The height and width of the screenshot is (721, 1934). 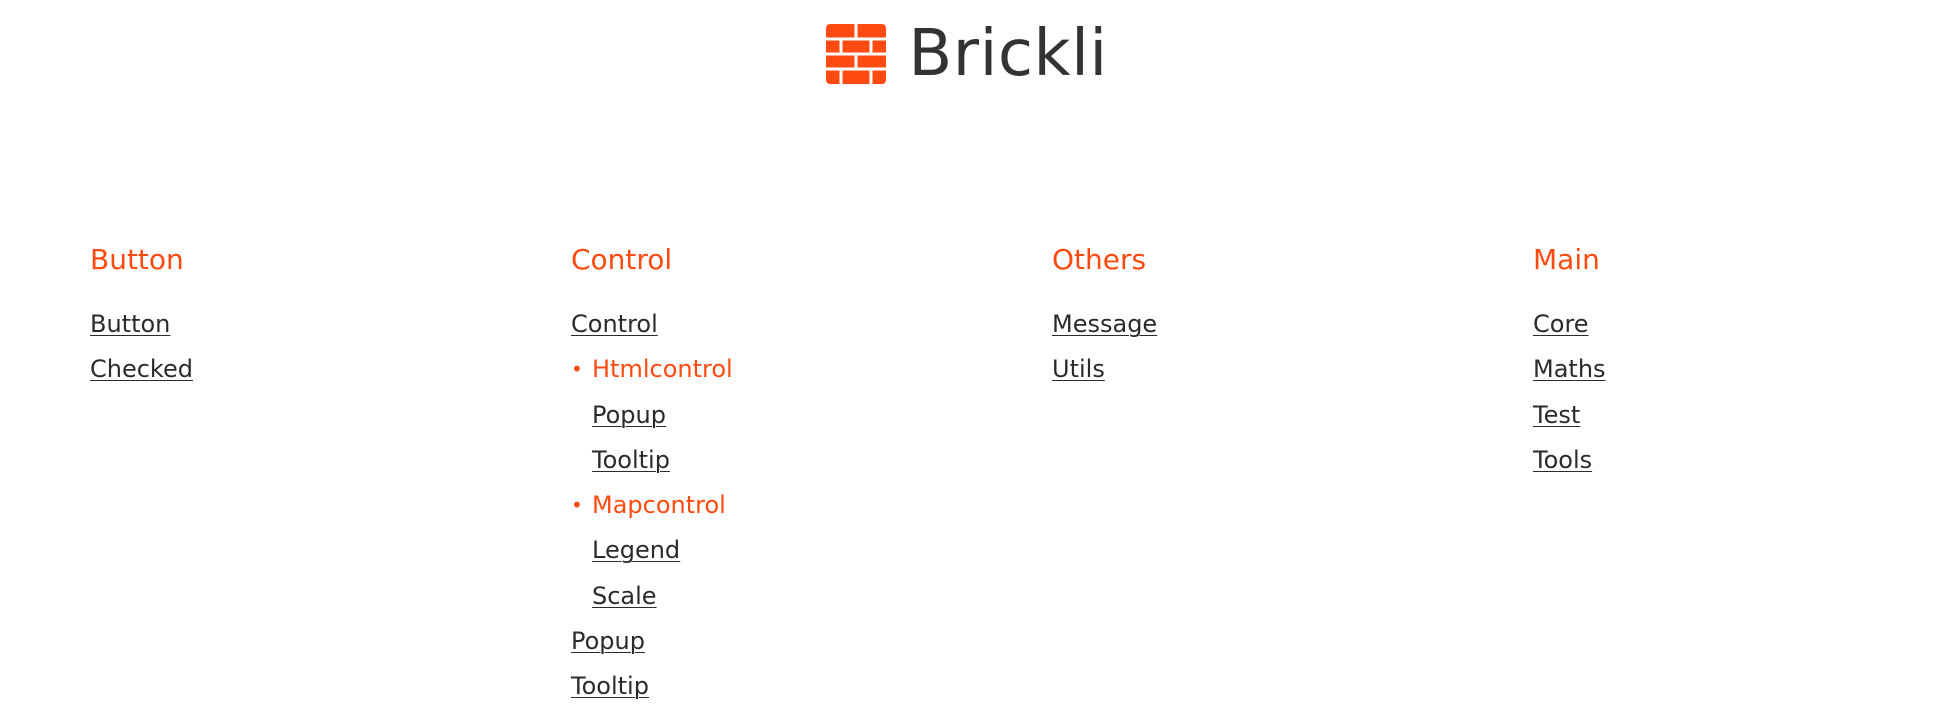 What do you see at coordinates (624, 596) in the screenshot?
I see `nav-link-scale: Scale` at bounding box center [624, 596].